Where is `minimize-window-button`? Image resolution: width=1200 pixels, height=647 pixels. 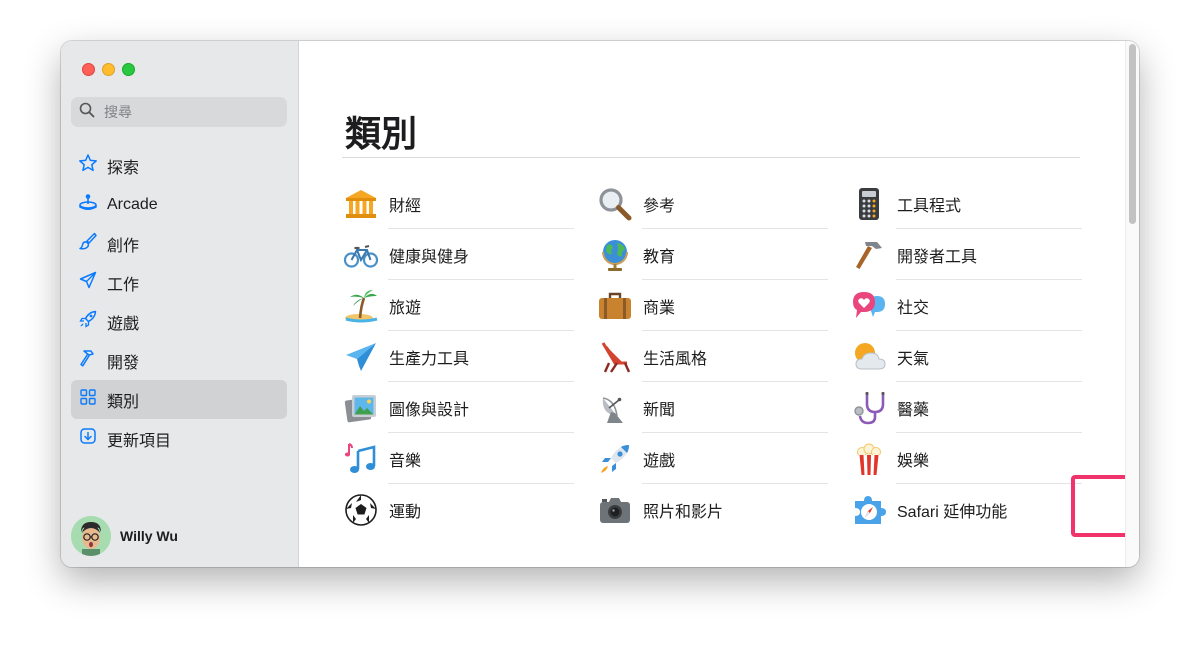 minimize-window-button is located at coordinates (108, 69).